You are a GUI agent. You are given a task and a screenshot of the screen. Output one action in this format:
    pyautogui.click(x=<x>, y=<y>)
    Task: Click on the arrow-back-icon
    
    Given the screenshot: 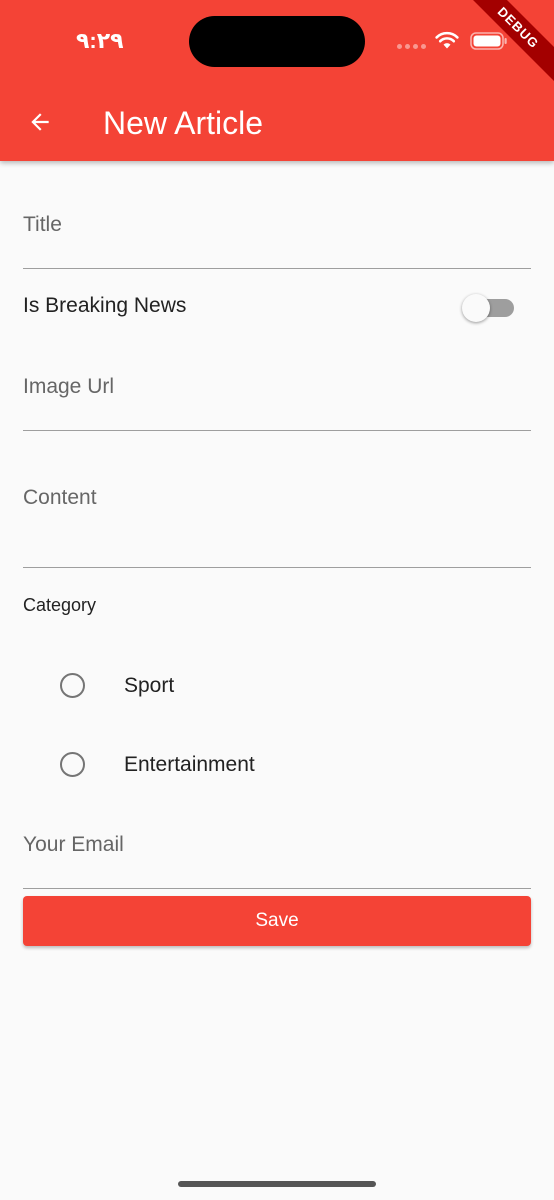 What is the action you would take?
    pyautogui.click(x=40, y=122)
    